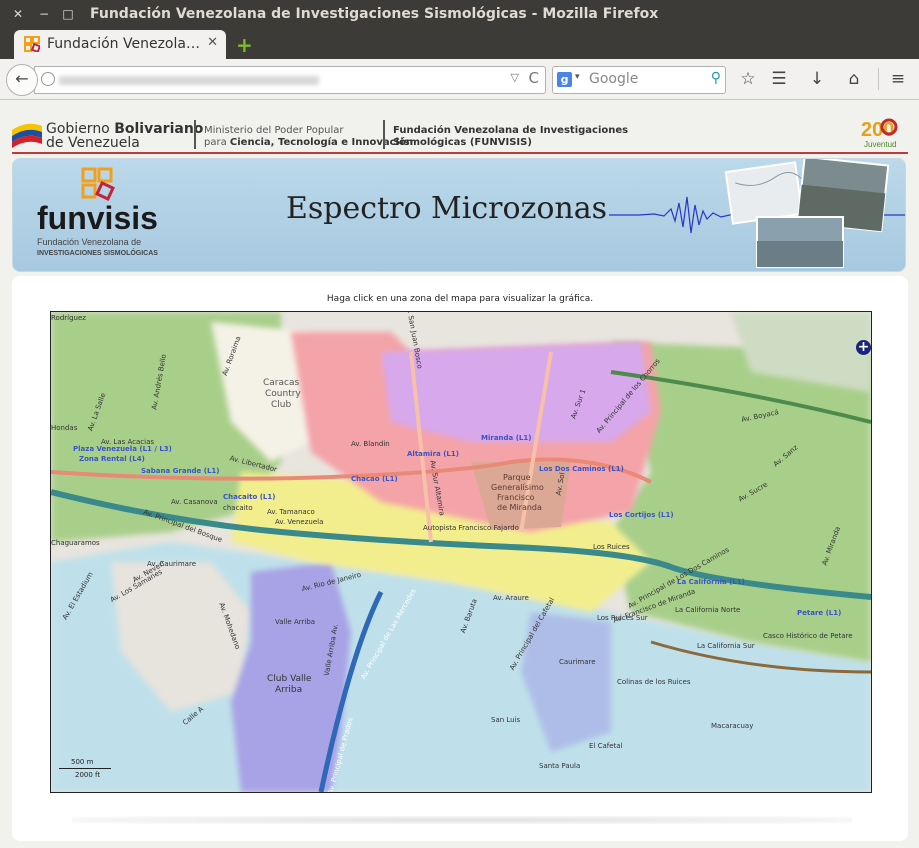 The image size is (919, 848). What do you see at coordinates (506, 720) in the screenshot?
I see `place-label: San Luis` at bounding box center [506, 720].